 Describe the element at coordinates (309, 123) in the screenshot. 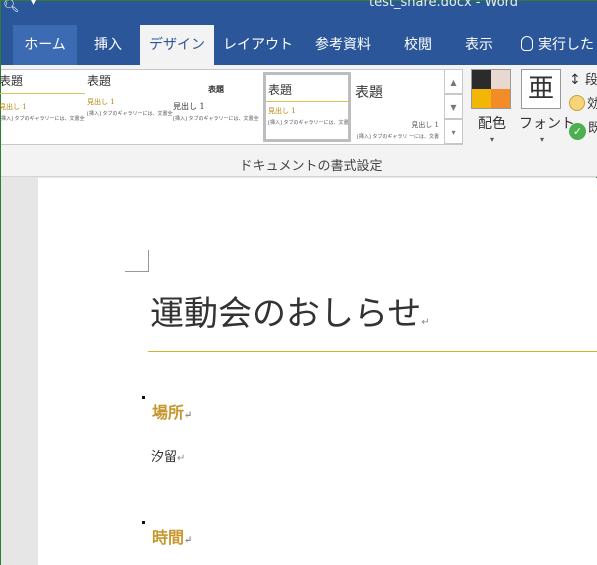

I see `thumb-body: [挿入] タブのギャラリーには、文書全体の体裁に合わせて調整するためのア` at that location.